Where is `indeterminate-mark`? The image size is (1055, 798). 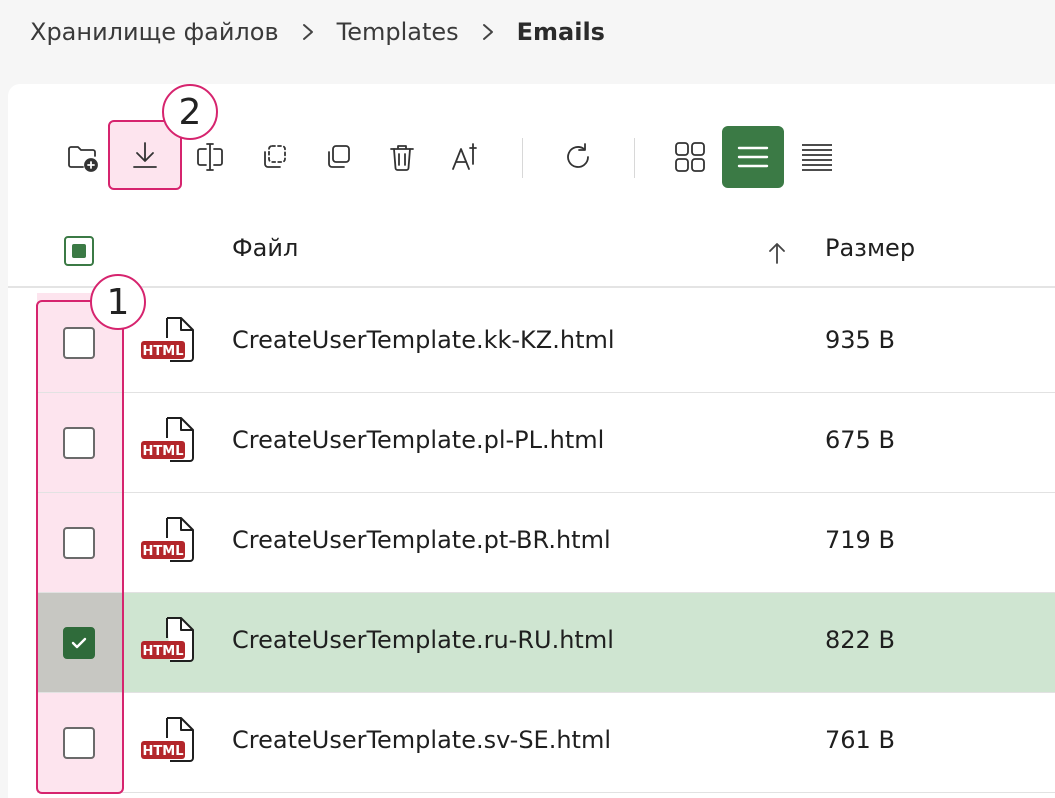
indeterminate-mark is located at coordinates (79, 251).